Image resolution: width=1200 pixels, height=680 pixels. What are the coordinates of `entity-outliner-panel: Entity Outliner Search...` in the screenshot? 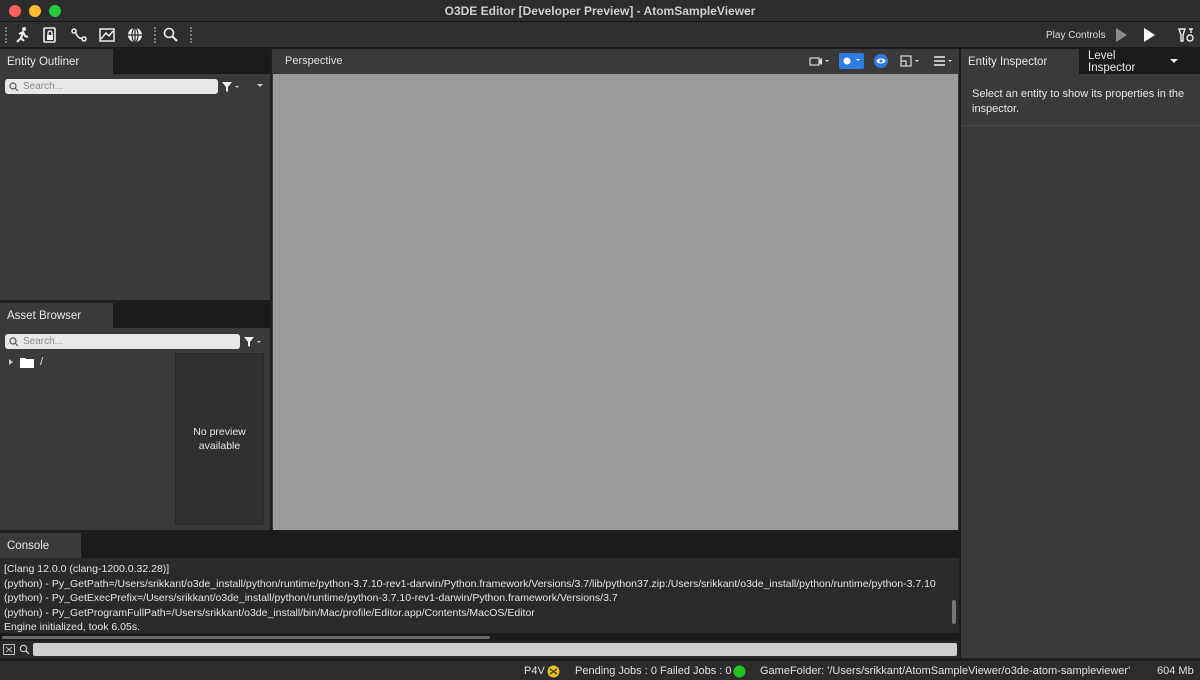 It's located at (135, 174).